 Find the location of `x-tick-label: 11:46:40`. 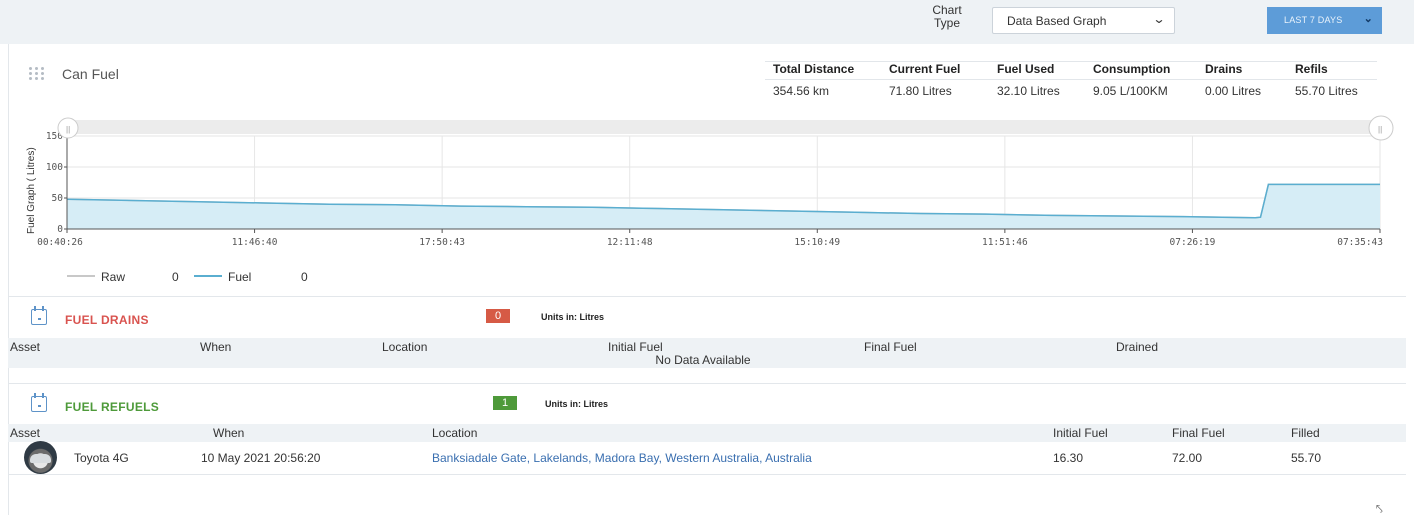

x-tick-label: 11:46:40 is located at coordinates (255, 242).